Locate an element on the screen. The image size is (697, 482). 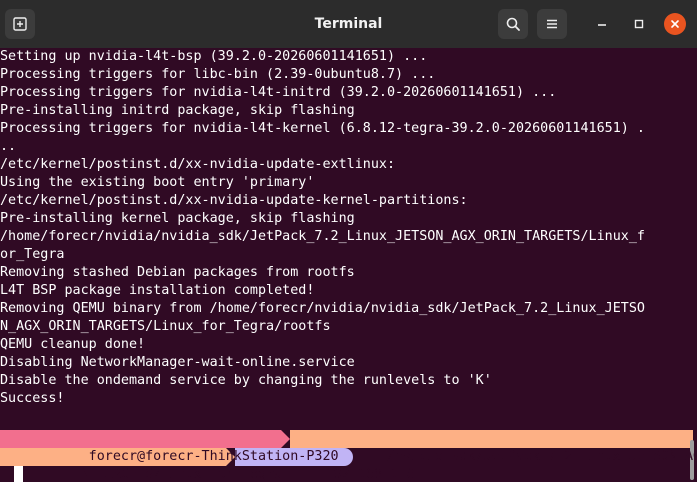
prompt-ip: 192.168.1.6 is located at coordinates (370, 474).